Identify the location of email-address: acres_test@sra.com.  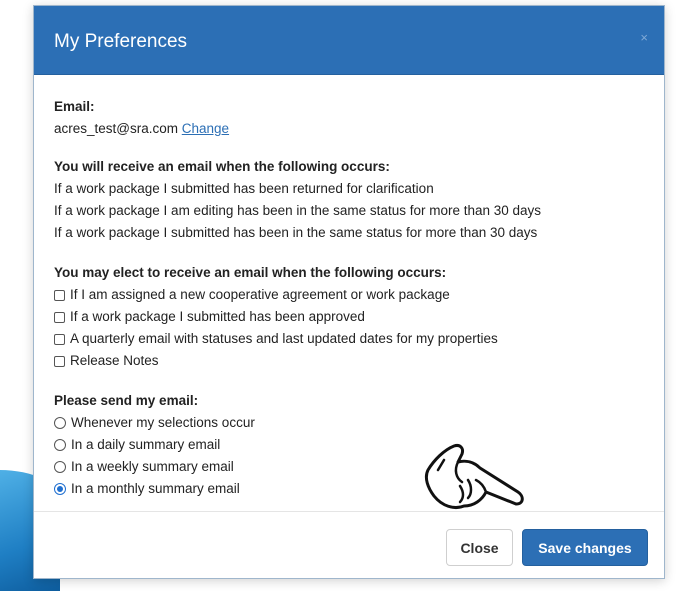
(116, 128).